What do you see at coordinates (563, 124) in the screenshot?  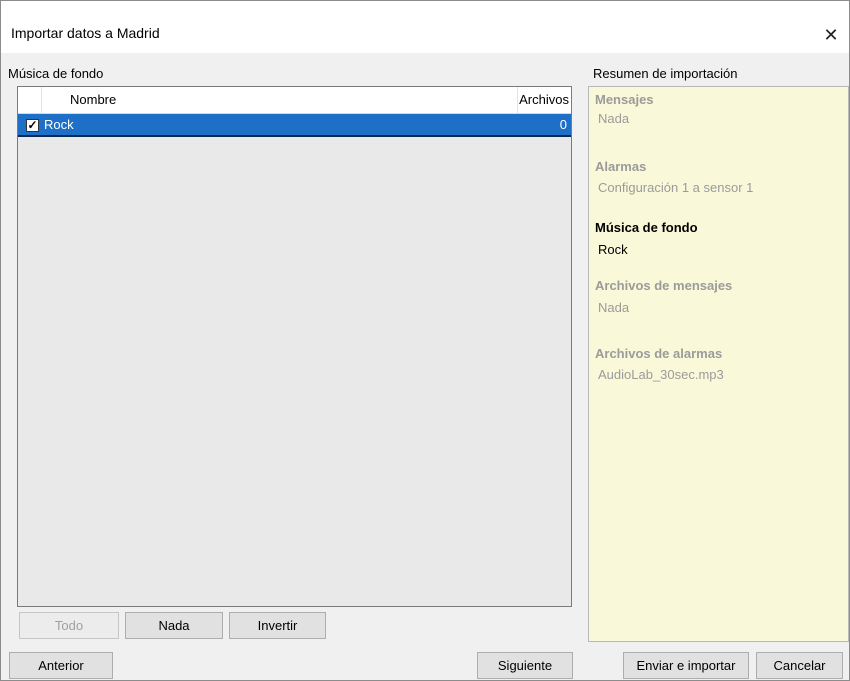 I see `row-files-count: 0` at bounding box center [563, 124].